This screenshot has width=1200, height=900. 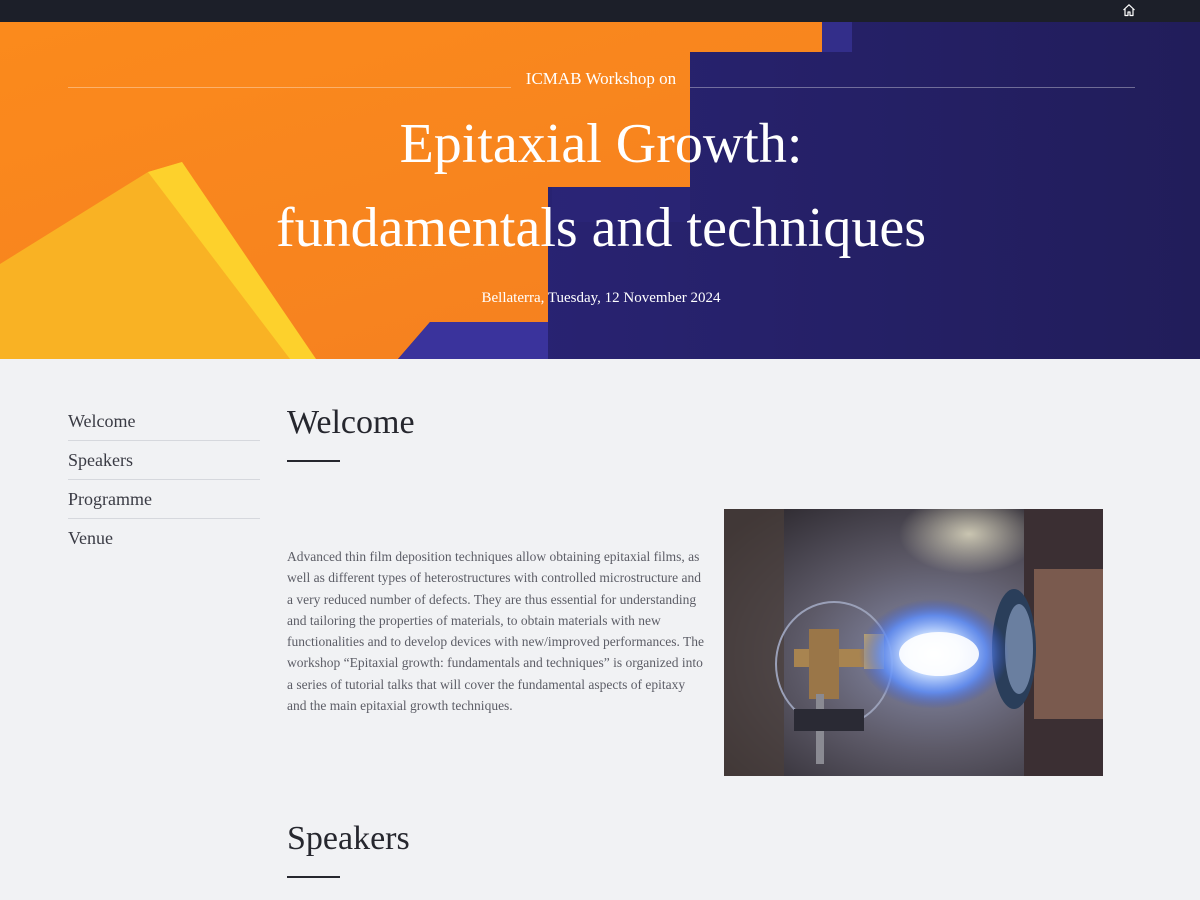 What do you see at coordinates (601, 144) in the screenshot?
I see `hero-title-line-1: Epitaxial Growth:` at bounding box center [601, 144].